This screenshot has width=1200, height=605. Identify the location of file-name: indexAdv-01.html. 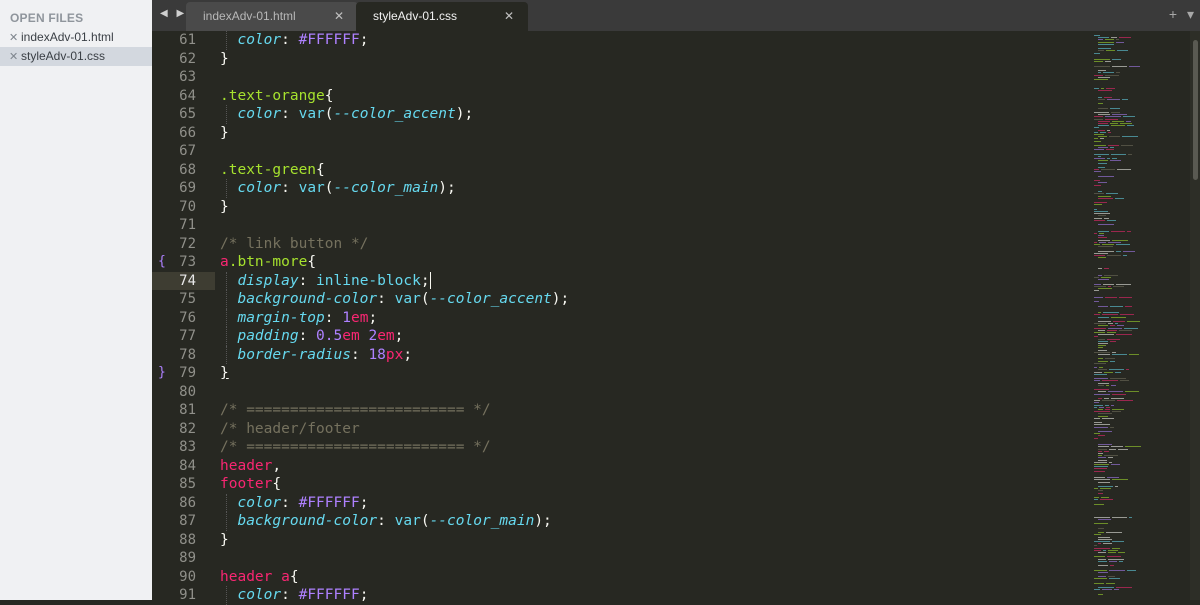
(67, 37).